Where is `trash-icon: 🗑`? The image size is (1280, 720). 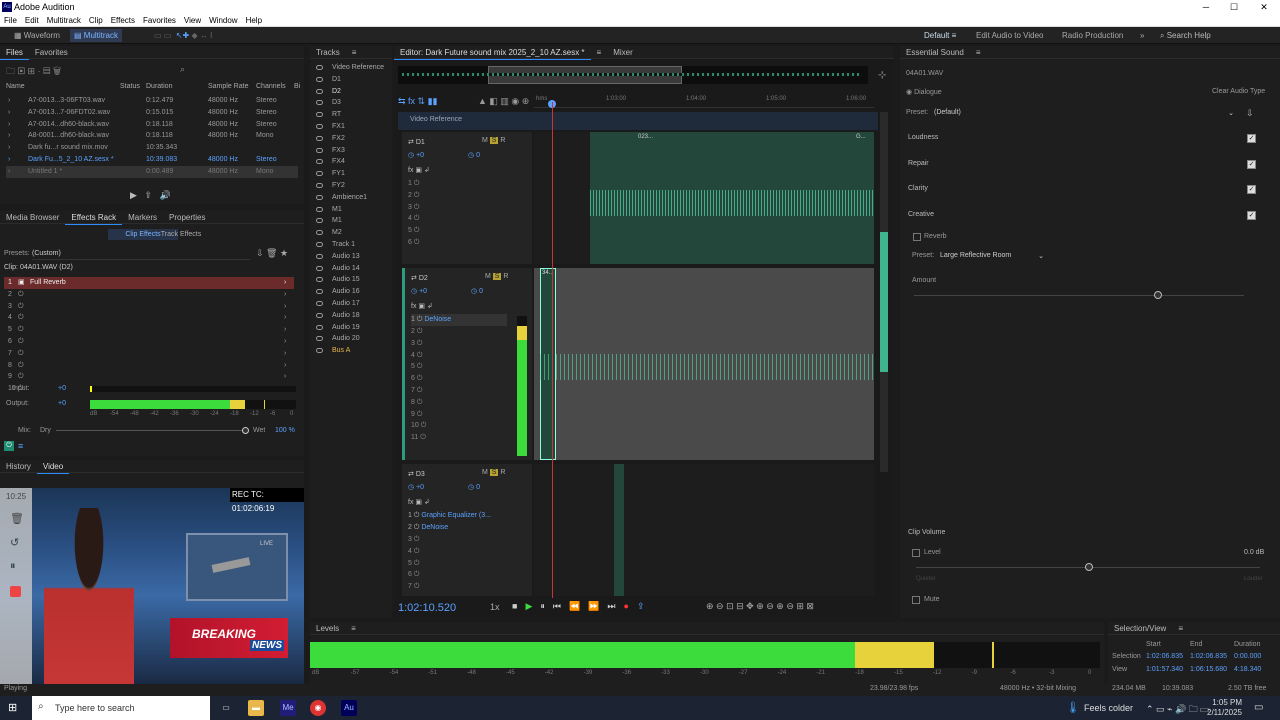
trash-icon: 🗑 is located at coordinates (17, 518).